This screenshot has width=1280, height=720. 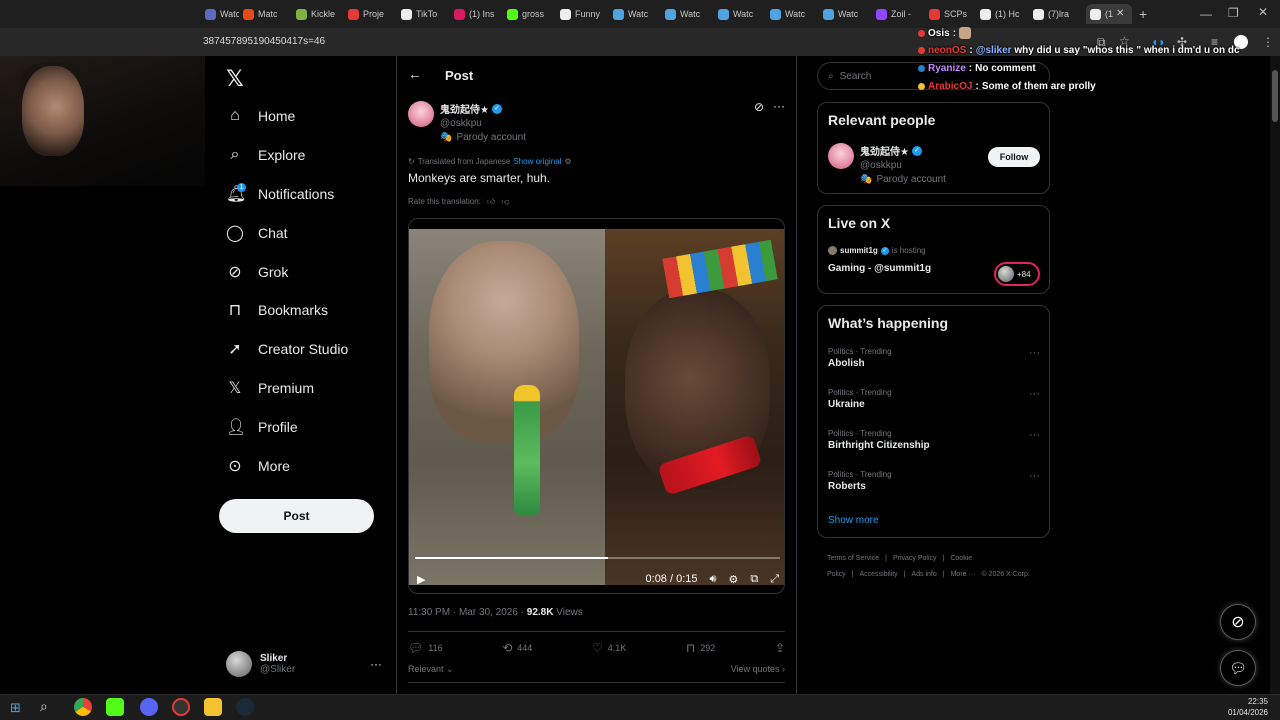 What do you see at coordinates (853, 520) in the screenshot?
I see `show-more-link: Show more` at bounding box center [853, 520].